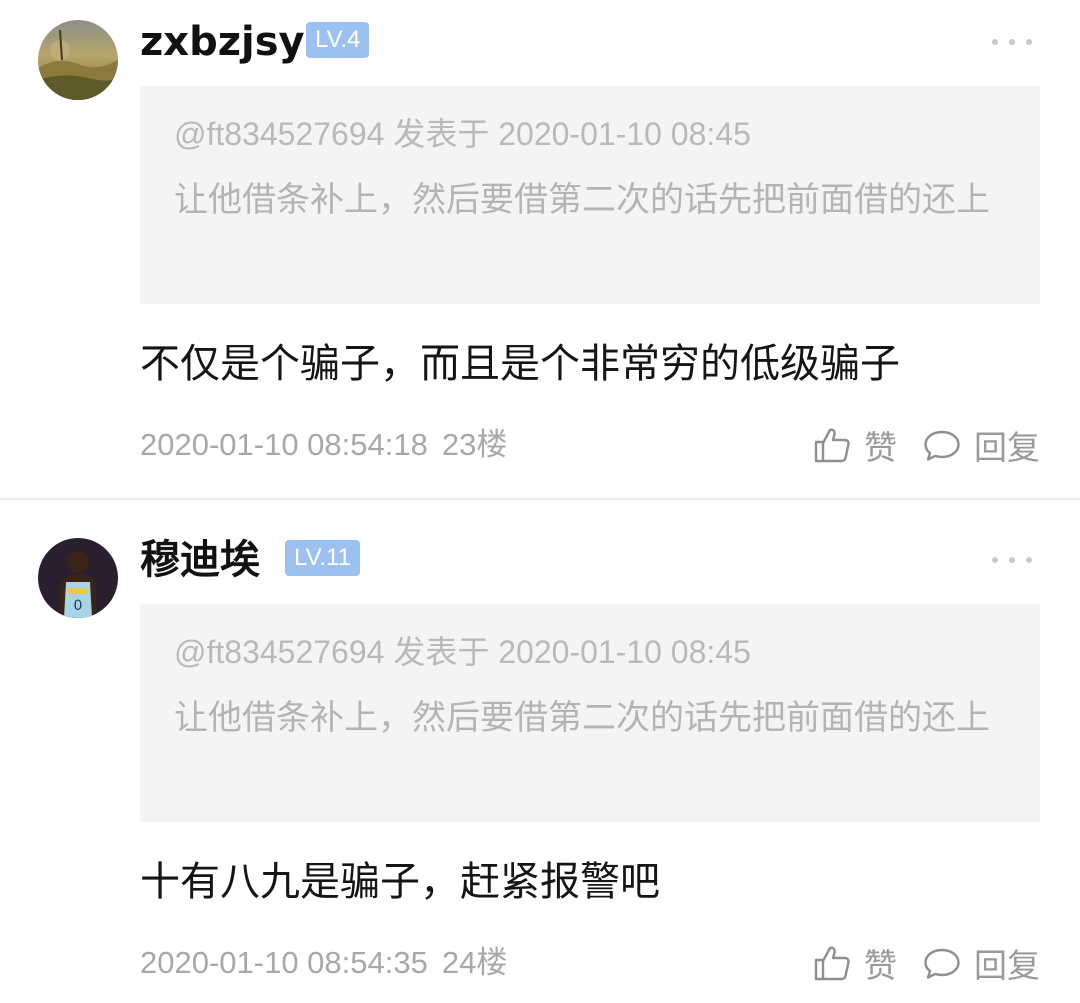  Describe the element at coordinates (200, 560) in the screenshot. I see `username: 穆迪埃` at that location.